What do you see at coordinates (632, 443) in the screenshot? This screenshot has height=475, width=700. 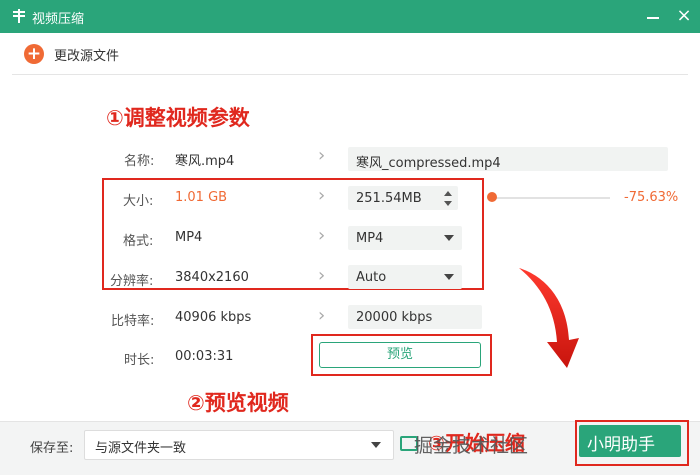 I see `annotation-box-start` at bounding box center [632, 443].